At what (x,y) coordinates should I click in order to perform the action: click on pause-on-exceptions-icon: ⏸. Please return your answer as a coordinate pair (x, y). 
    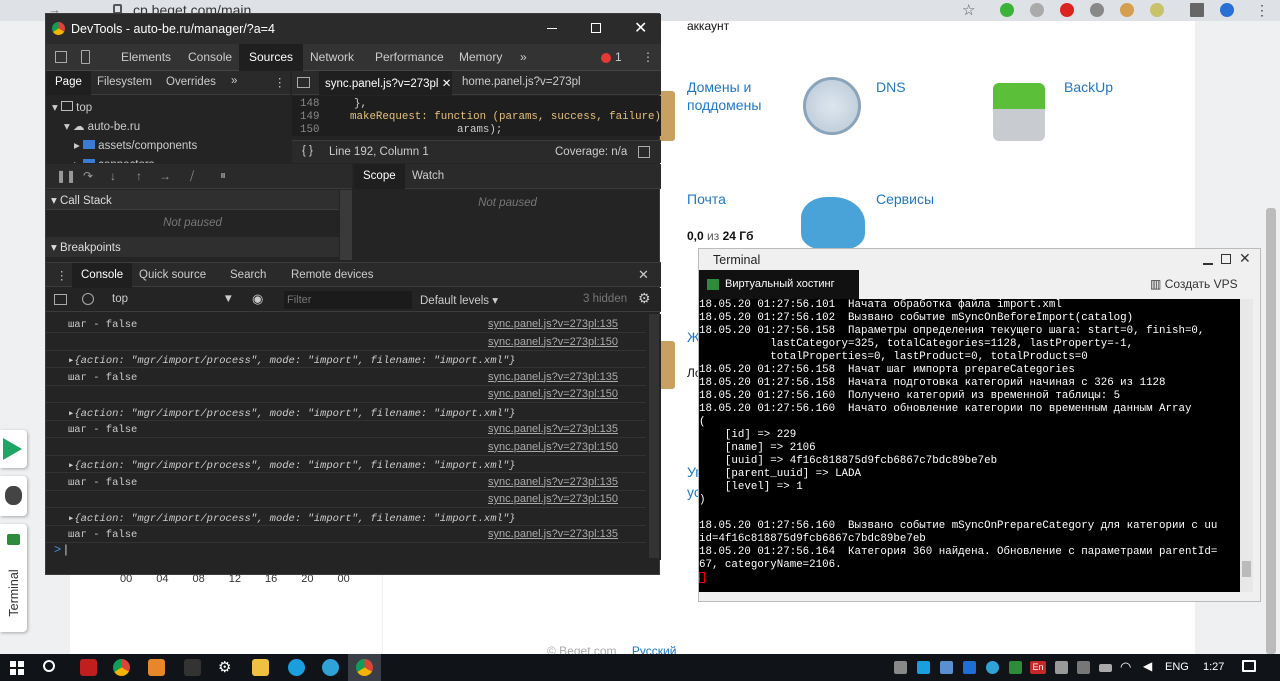
    Looking at the image, I should click on (223, 175).